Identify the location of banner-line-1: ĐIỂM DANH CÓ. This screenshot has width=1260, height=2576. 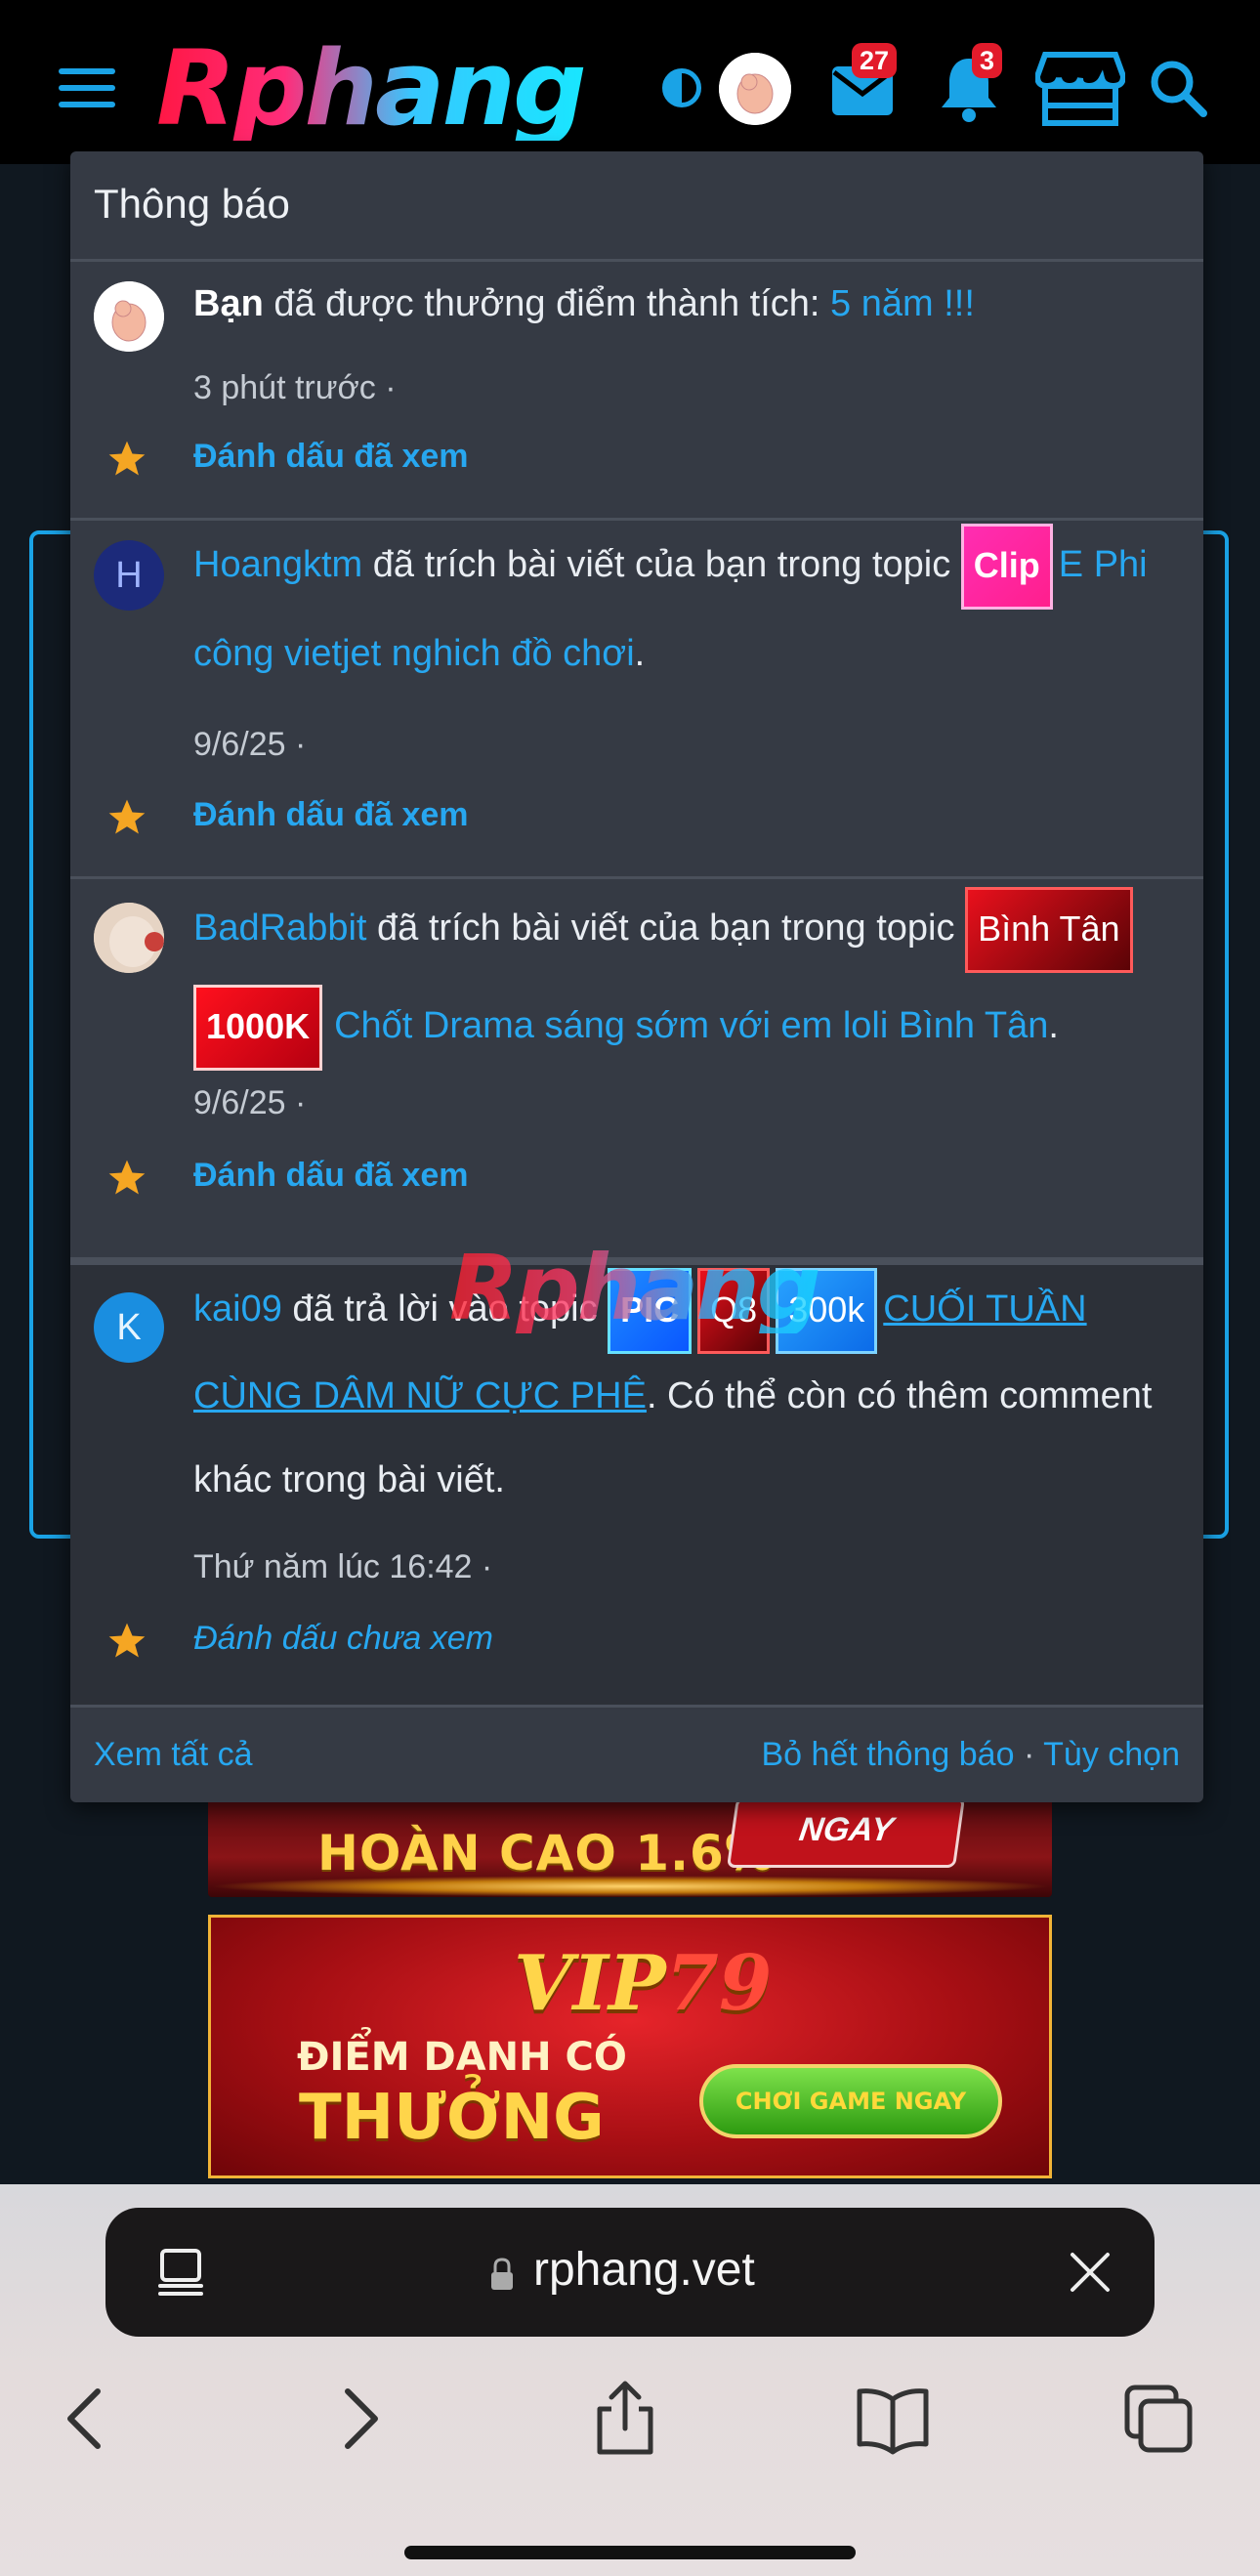
(462, 2057).